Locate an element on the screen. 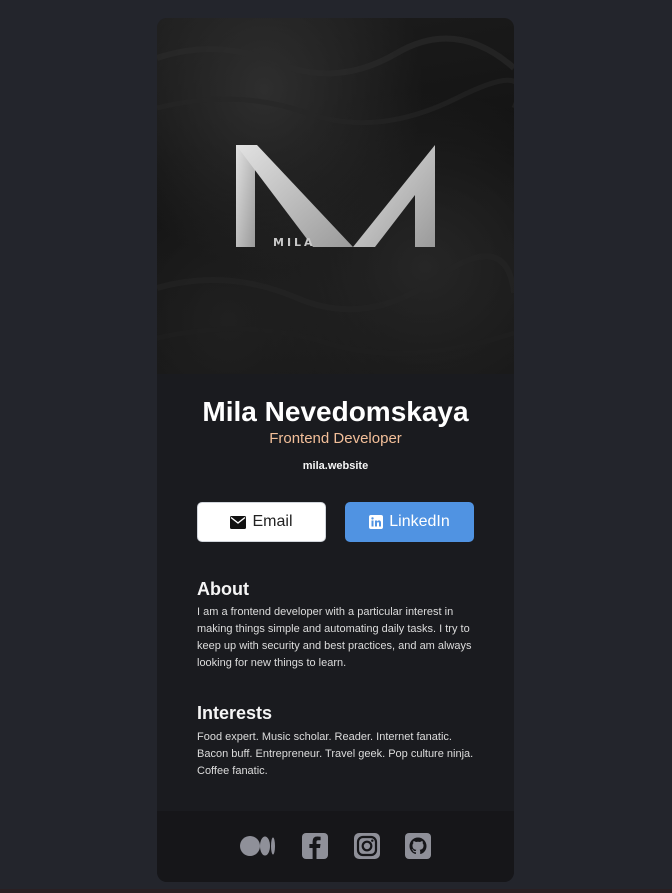  linkedin-button-label: LinkedIn is located at coordinates (419, 521).